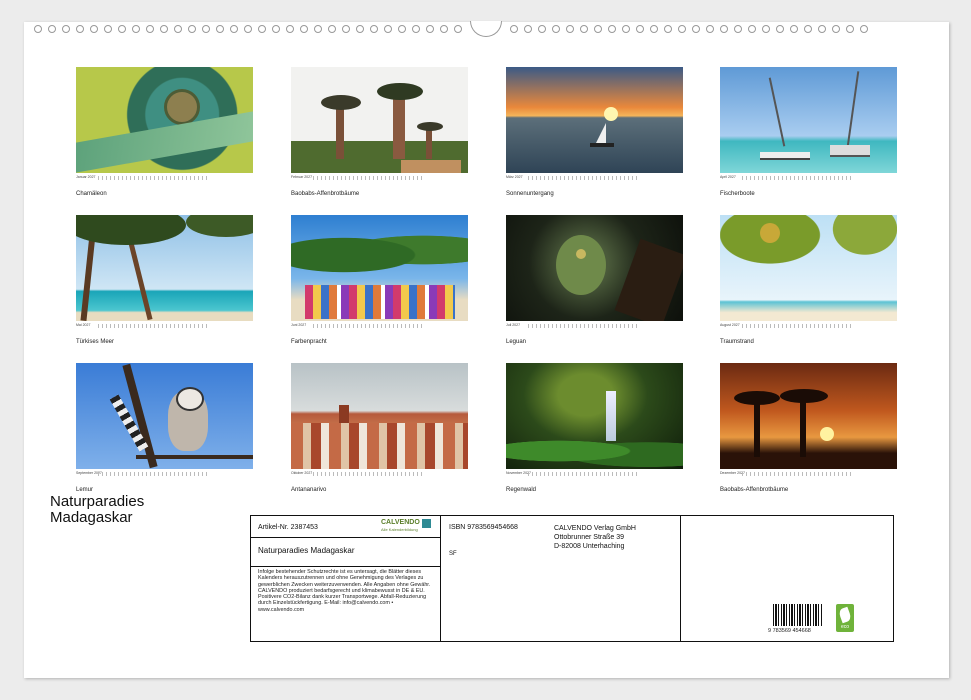  I want to click on mini-calendar: Juli 2027, so click(594, 326).